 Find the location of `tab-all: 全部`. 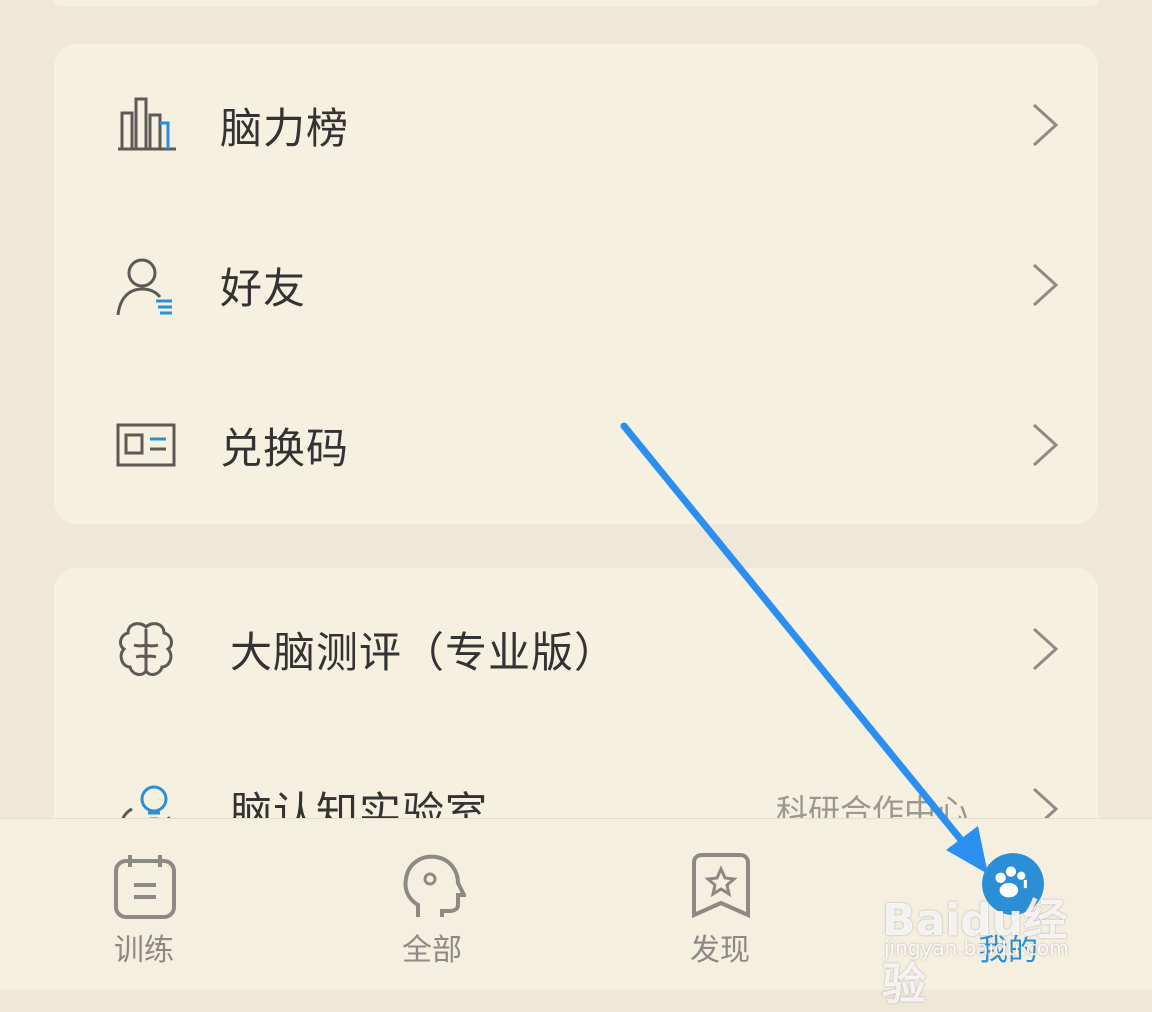

tab-all: 全部 is located at coordinates (432, 904).